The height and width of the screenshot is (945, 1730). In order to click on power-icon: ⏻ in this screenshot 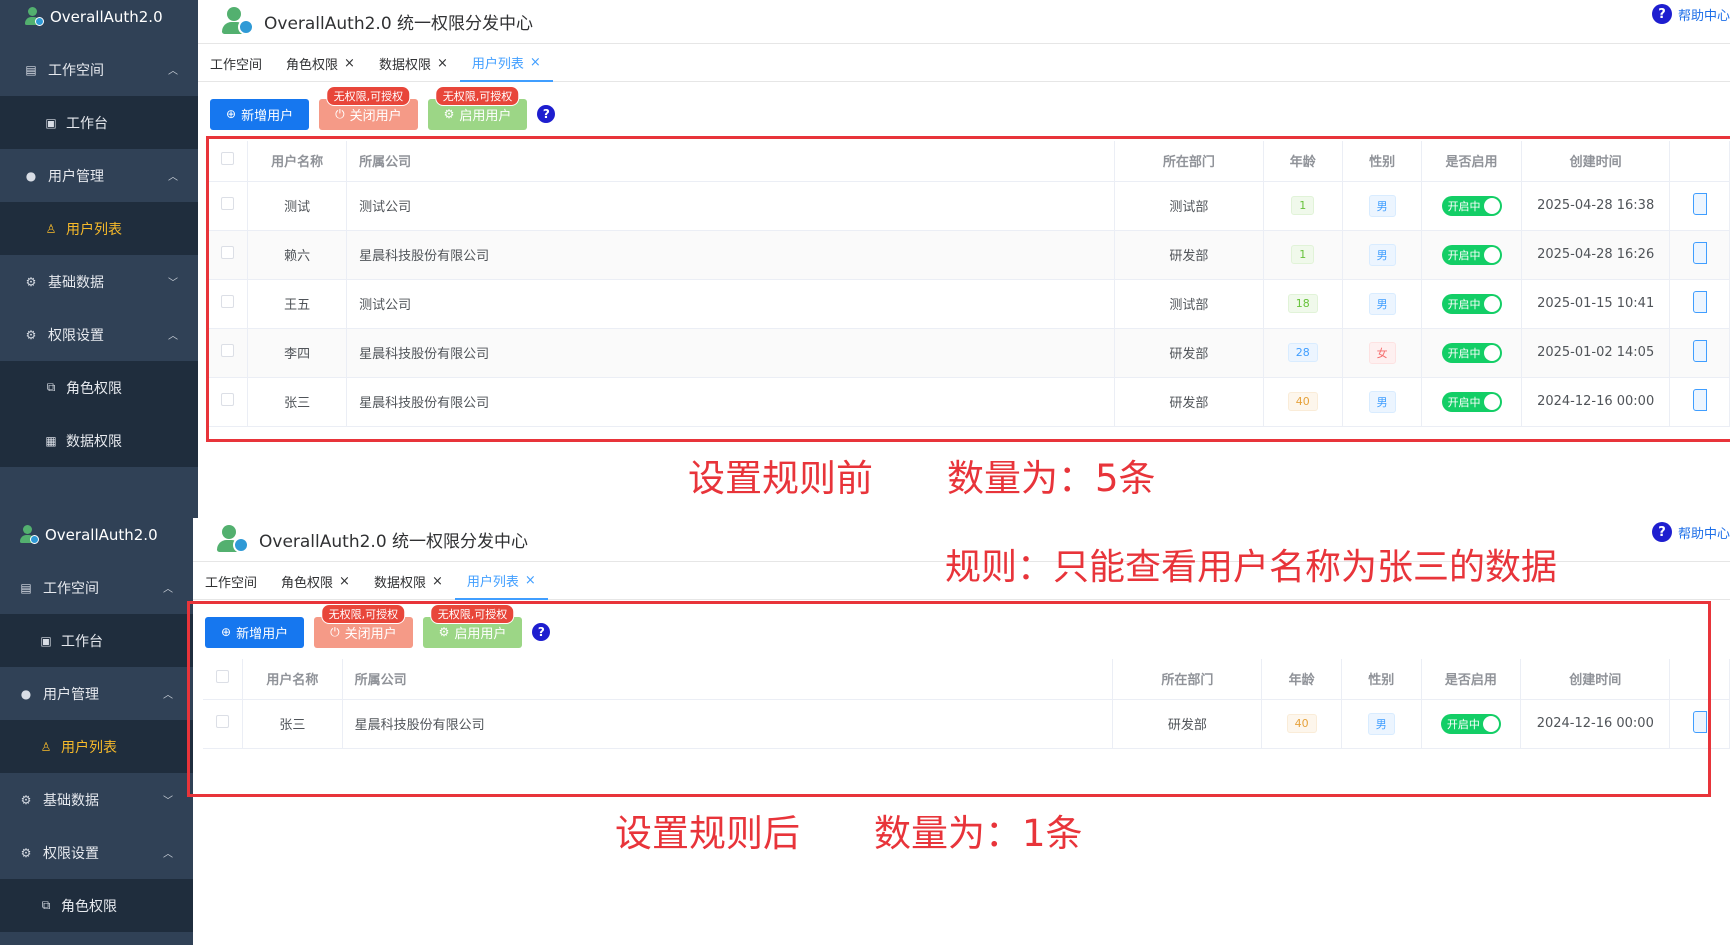, I will do `click(340, 113)`.